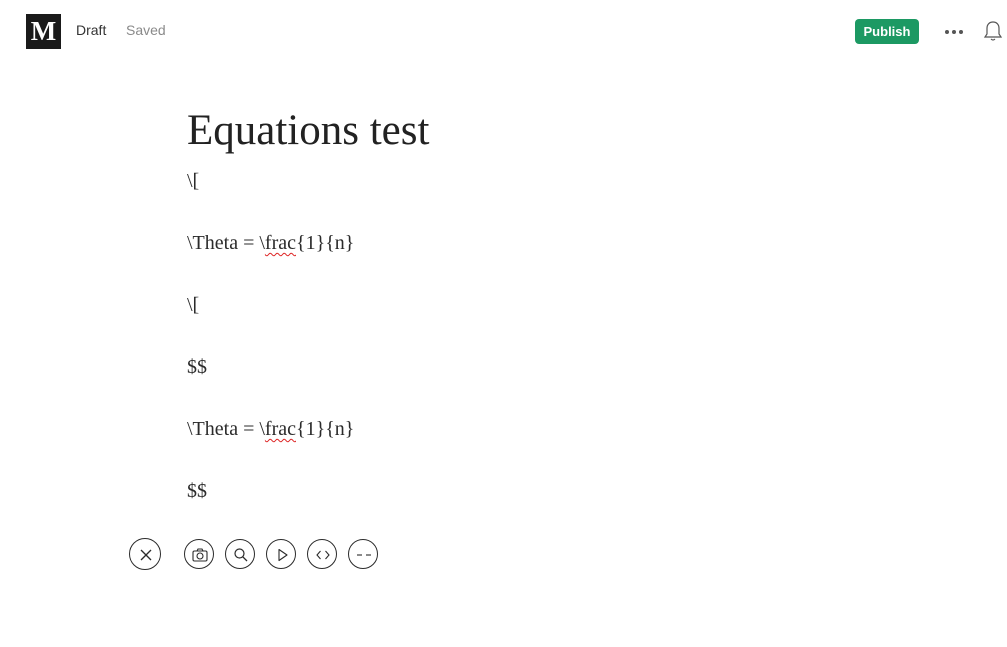  I want to click on search-unsplash-button, so click(240, 554).